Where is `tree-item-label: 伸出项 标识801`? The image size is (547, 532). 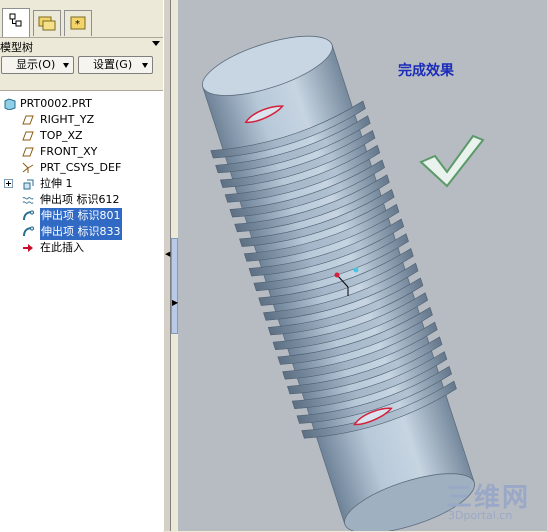 tree-item-label: 伸出项 标识801 is located at coordinates (81, 216).